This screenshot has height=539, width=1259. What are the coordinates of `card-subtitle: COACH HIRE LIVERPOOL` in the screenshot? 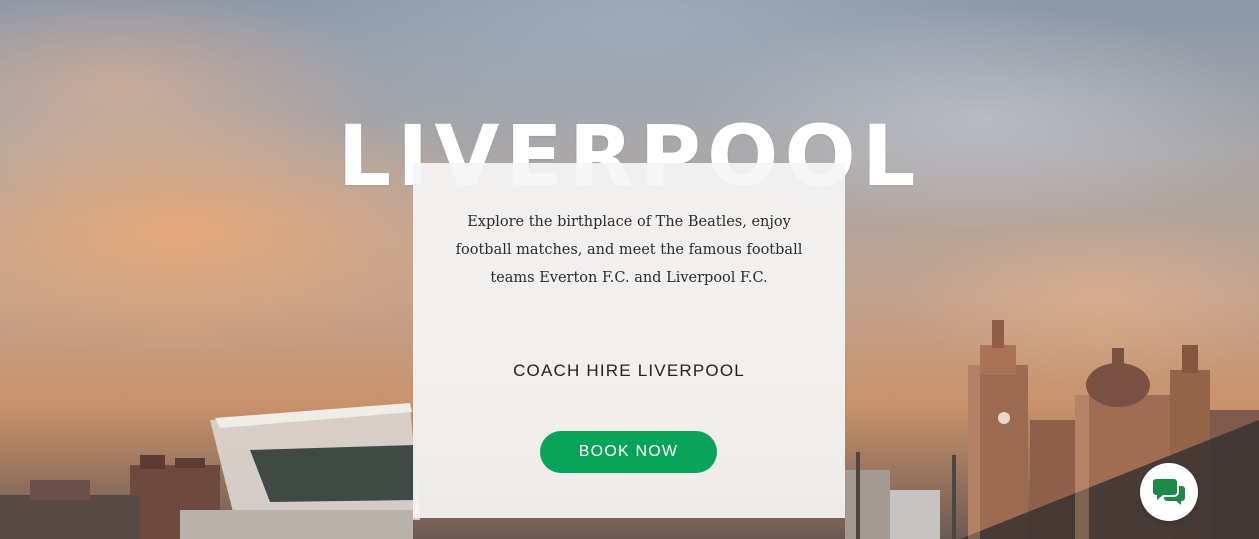 It's located at (629, 370).